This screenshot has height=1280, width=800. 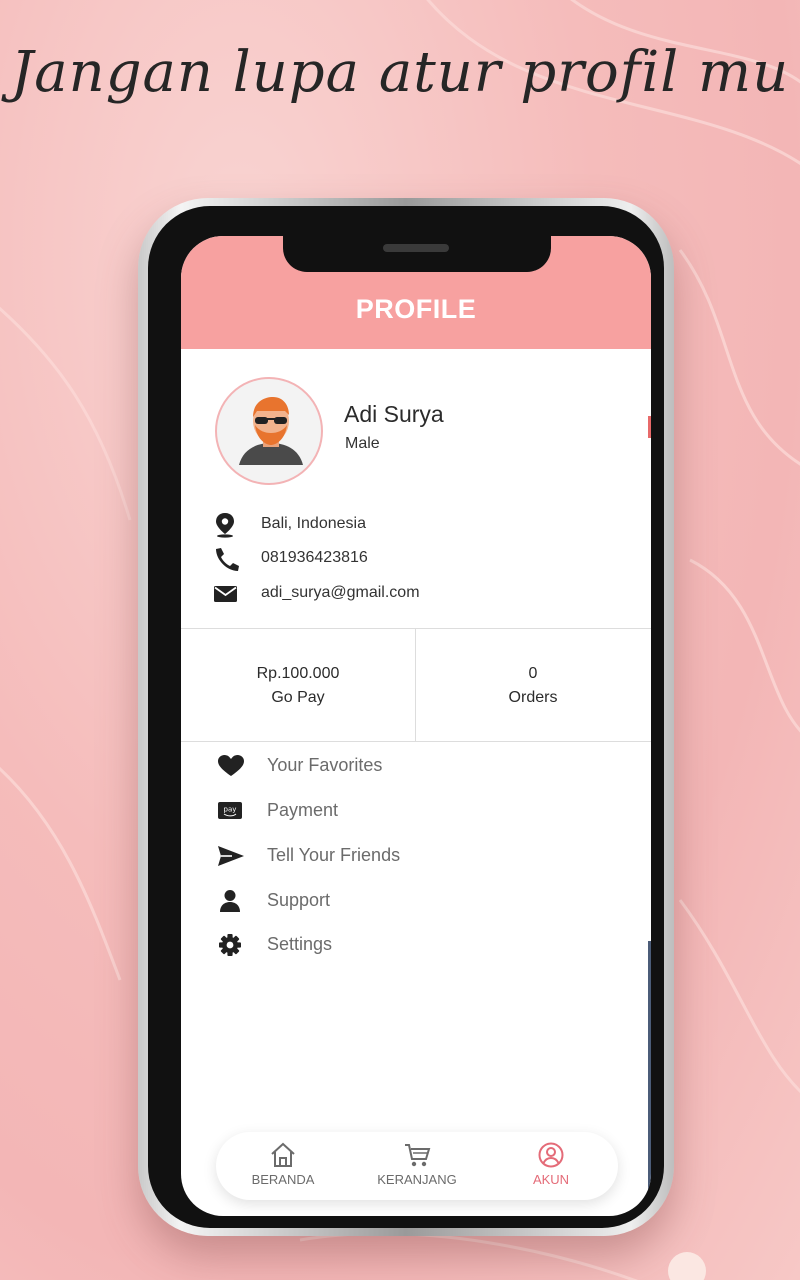 I want to click on nav-item-beranda: BERANDA, so click(x=283, y=1164).